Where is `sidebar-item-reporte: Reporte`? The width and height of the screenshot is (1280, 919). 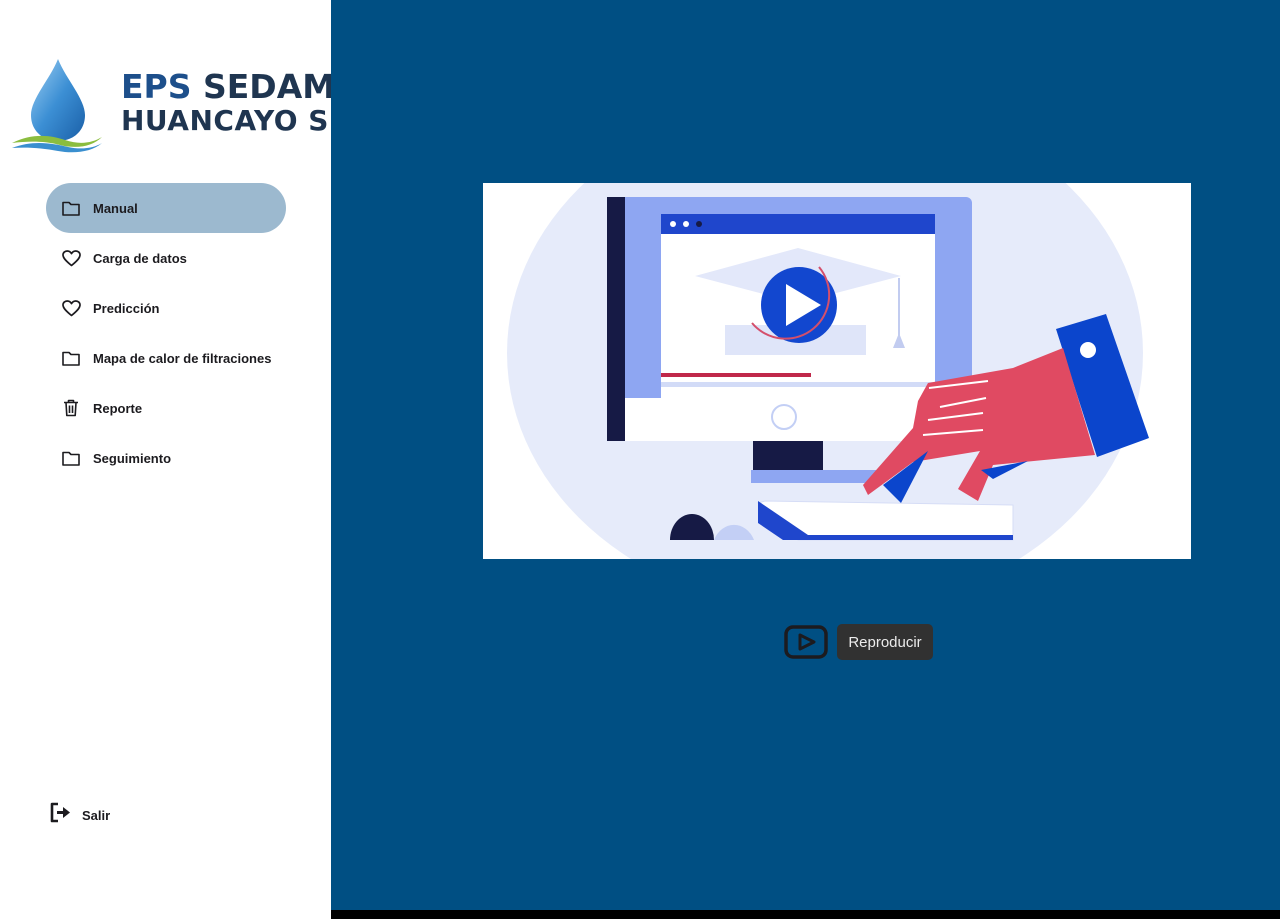
sidebar-item-reporte: Reporte is located at coordinates (166, 408).